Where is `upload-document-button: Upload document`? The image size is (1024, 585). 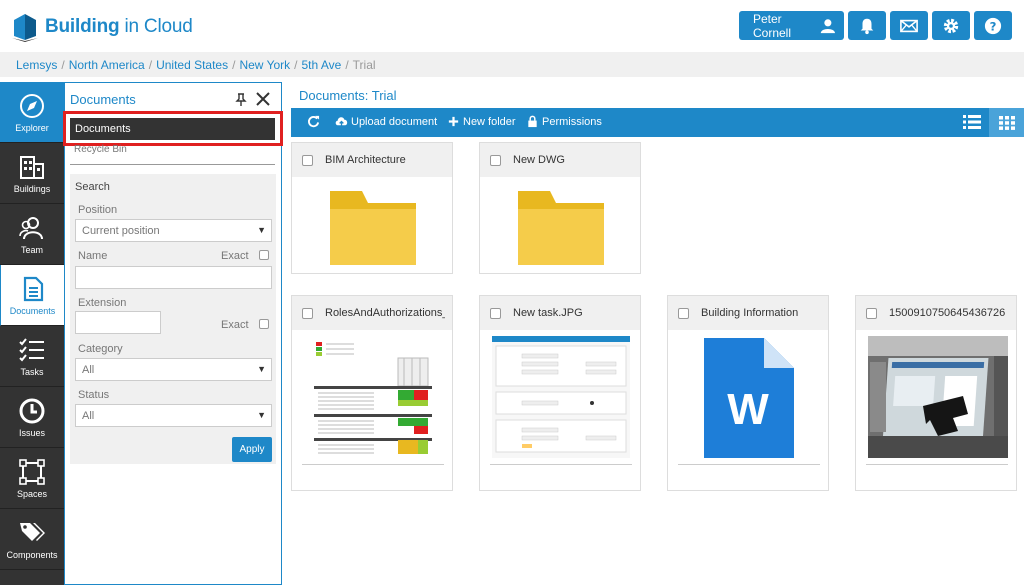
upload-document-button: Upload document is located at coordinates (386, 121).